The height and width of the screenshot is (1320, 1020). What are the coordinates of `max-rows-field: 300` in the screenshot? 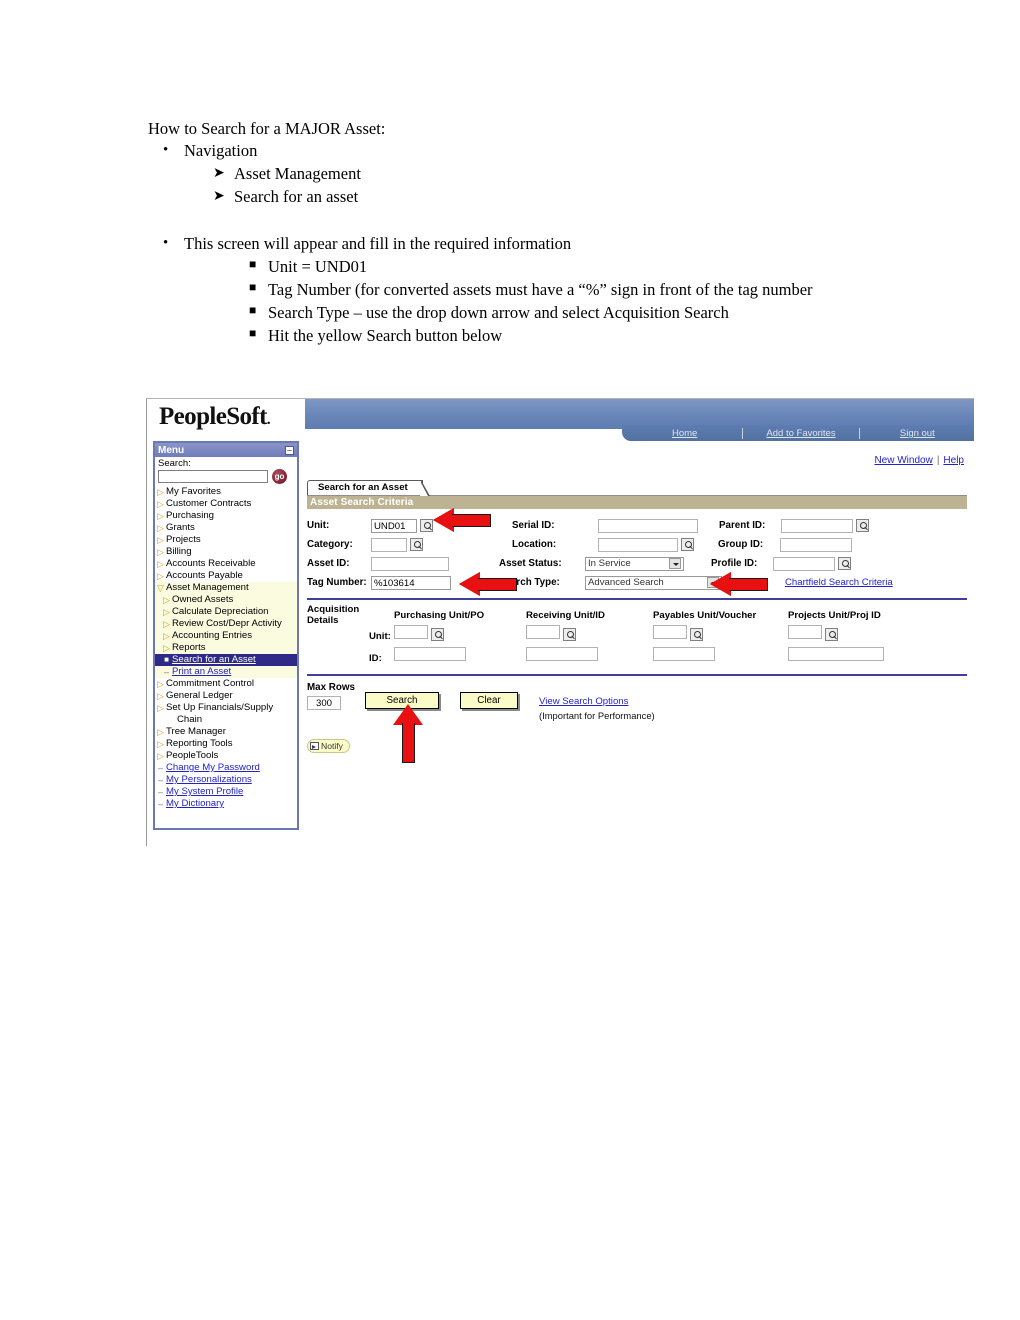 It's located at (324, 703).